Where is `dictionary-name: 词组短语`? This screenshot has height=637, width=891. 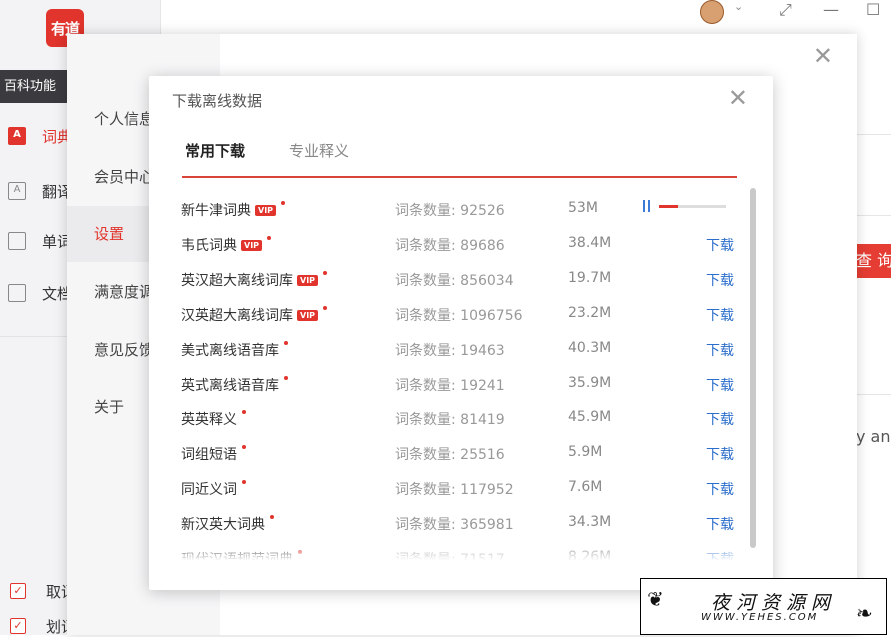 dictionary-name: 词组短语 is located at coordinates (213, 454).